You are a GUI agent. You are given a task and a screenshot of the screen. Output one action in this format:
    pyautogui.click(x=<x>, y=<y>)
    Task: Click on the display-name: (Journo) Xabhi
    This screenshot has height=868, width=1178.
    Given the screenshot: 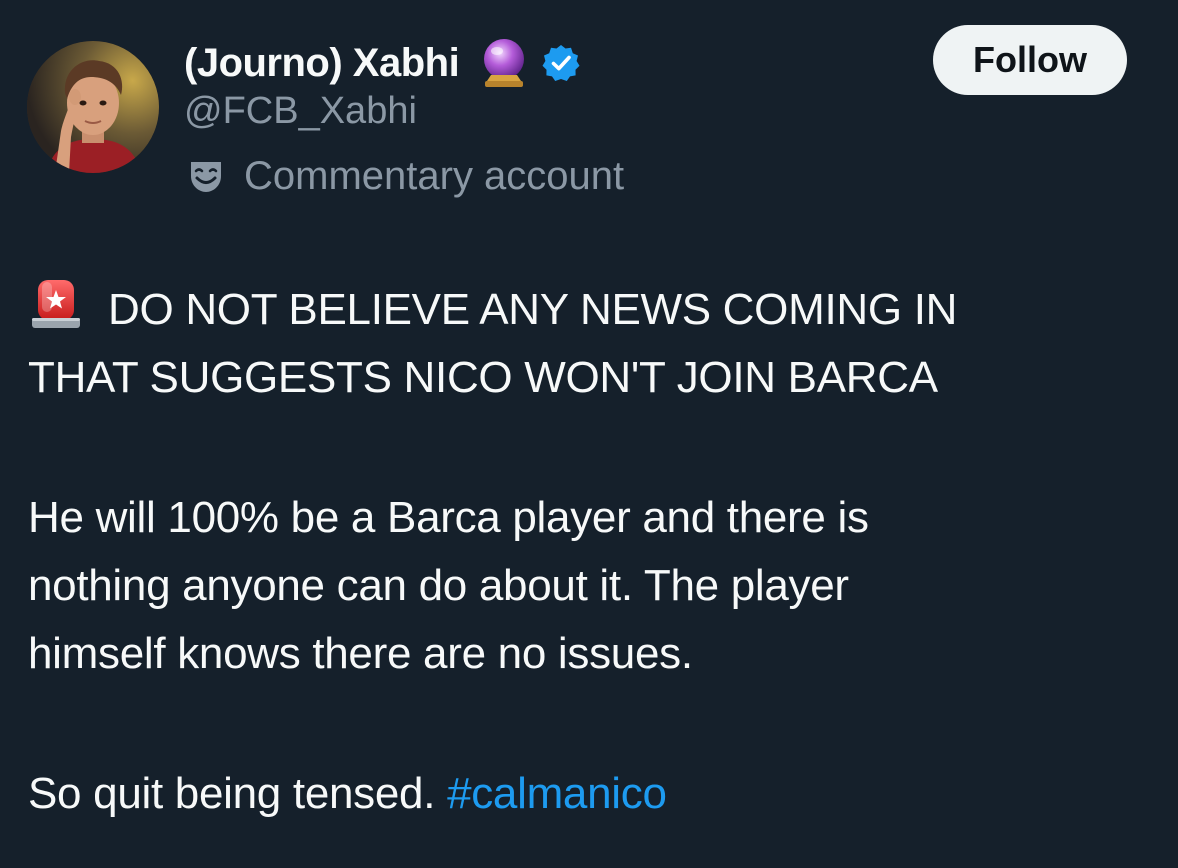 What is the action you would take?
    pyautogui.click(x=322, y=63)
    